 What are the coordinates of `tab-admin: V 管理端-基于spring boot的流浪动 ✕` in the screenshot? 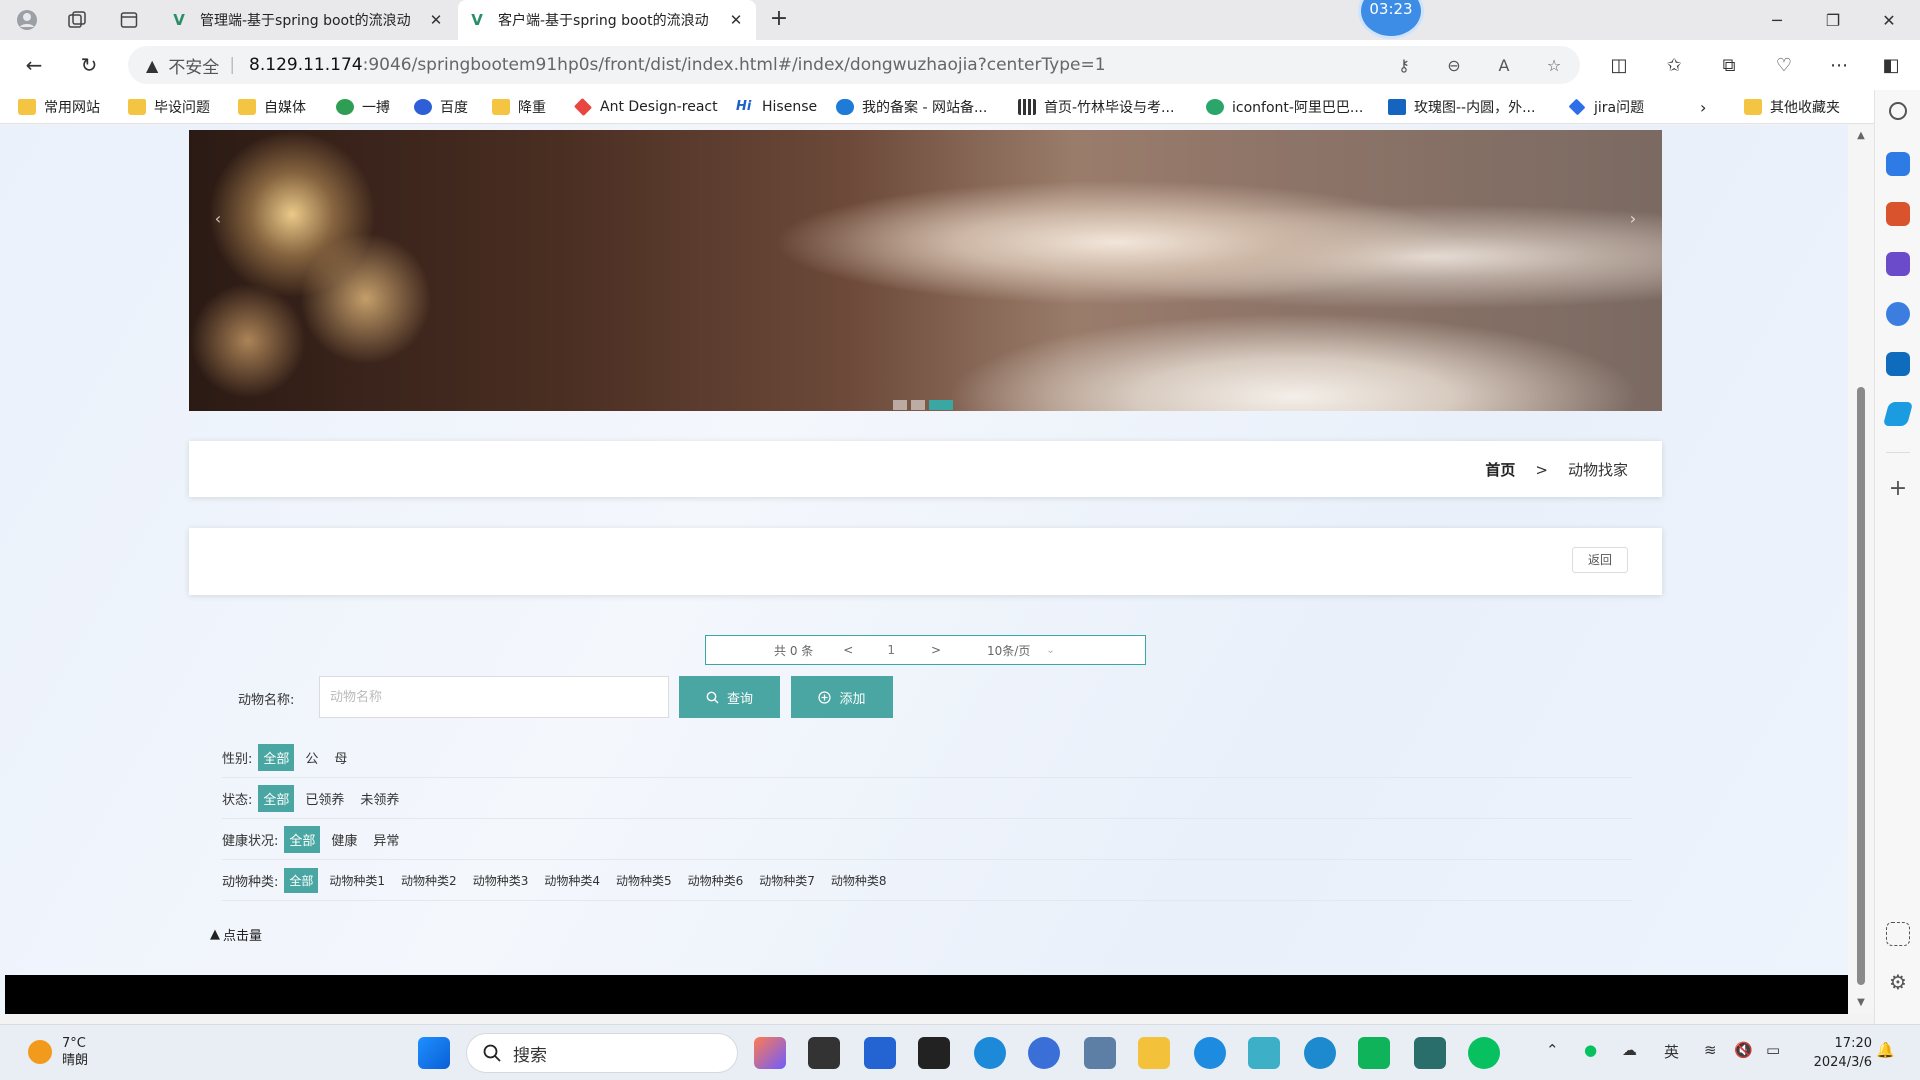 It's located at (308, 20).